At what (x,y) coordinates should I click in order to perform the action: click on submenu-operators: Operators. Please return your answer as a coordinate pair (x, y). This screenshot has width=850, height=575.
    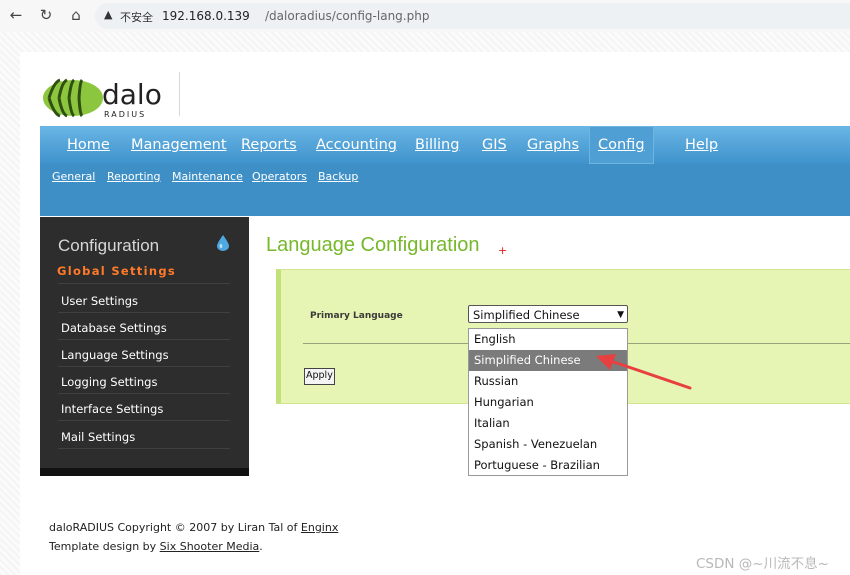
    Looking at the image, I should click on (279, 176).